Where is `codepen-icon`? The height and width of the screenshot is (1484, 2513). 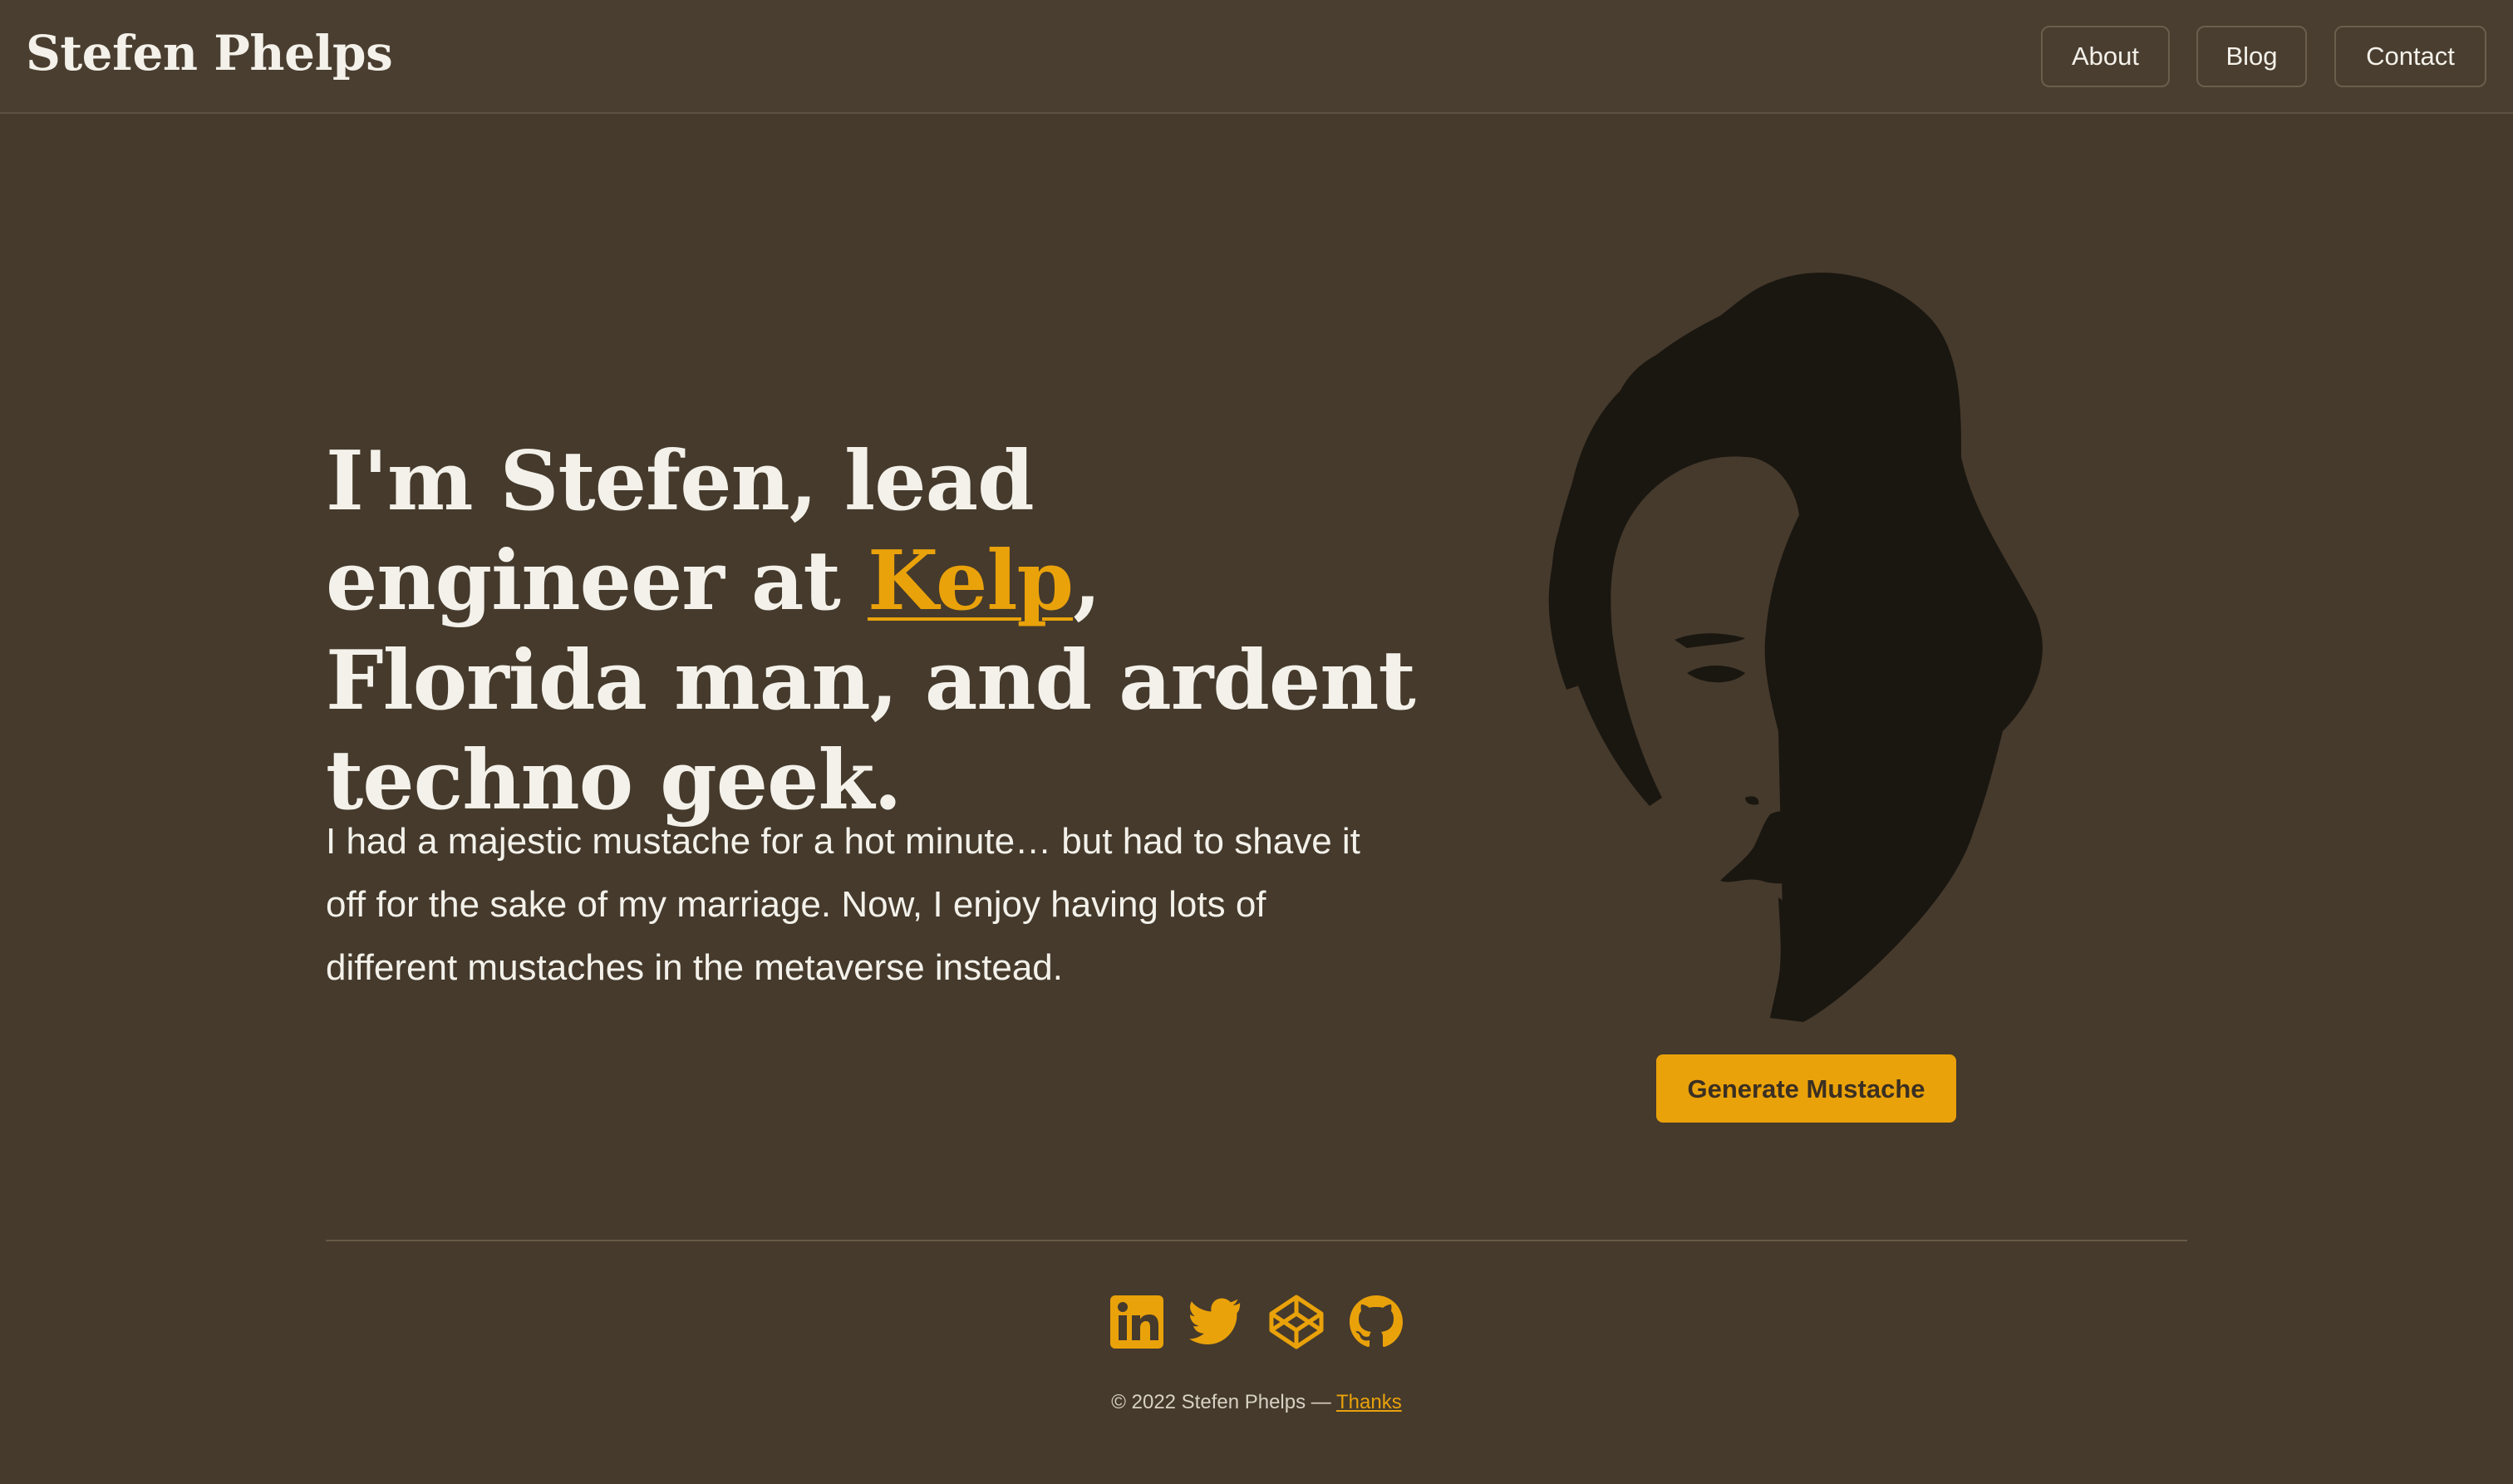 codepen-icon is located at coordinates (1296, 1322).